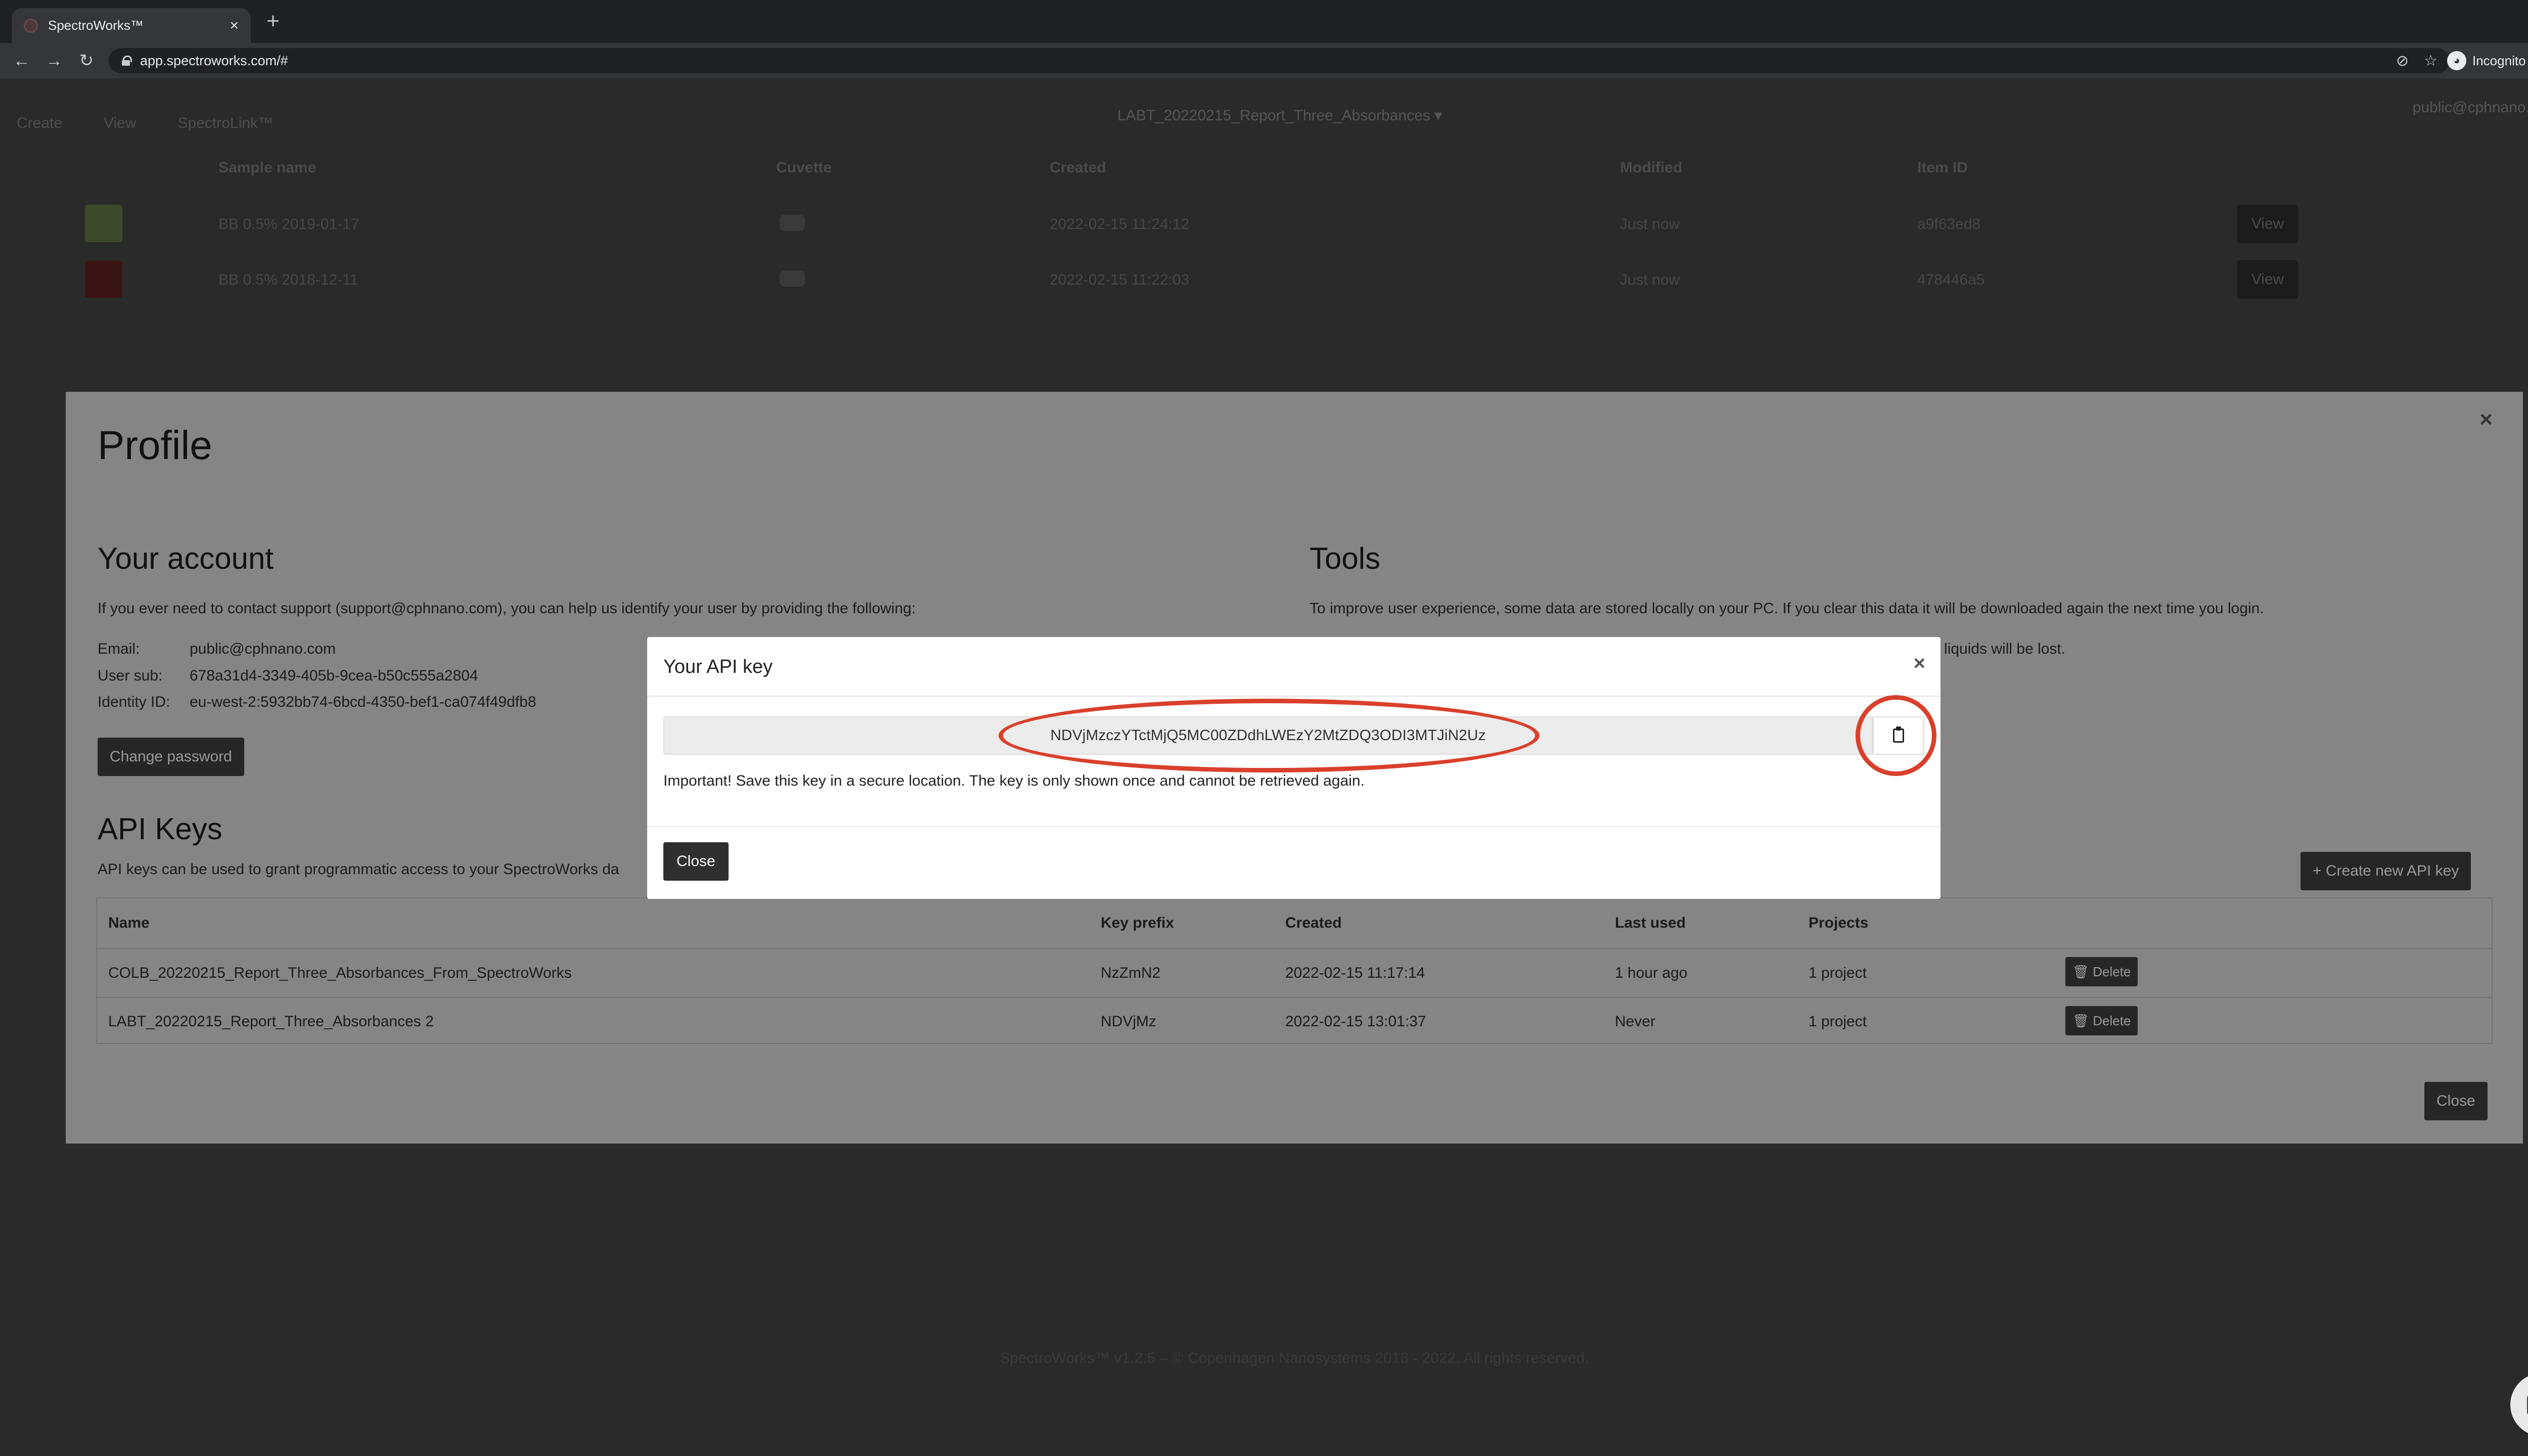  Describe the element at coordinates (131, 675) in the screenshot. I see `user-sub-label: User sub:` at that location.